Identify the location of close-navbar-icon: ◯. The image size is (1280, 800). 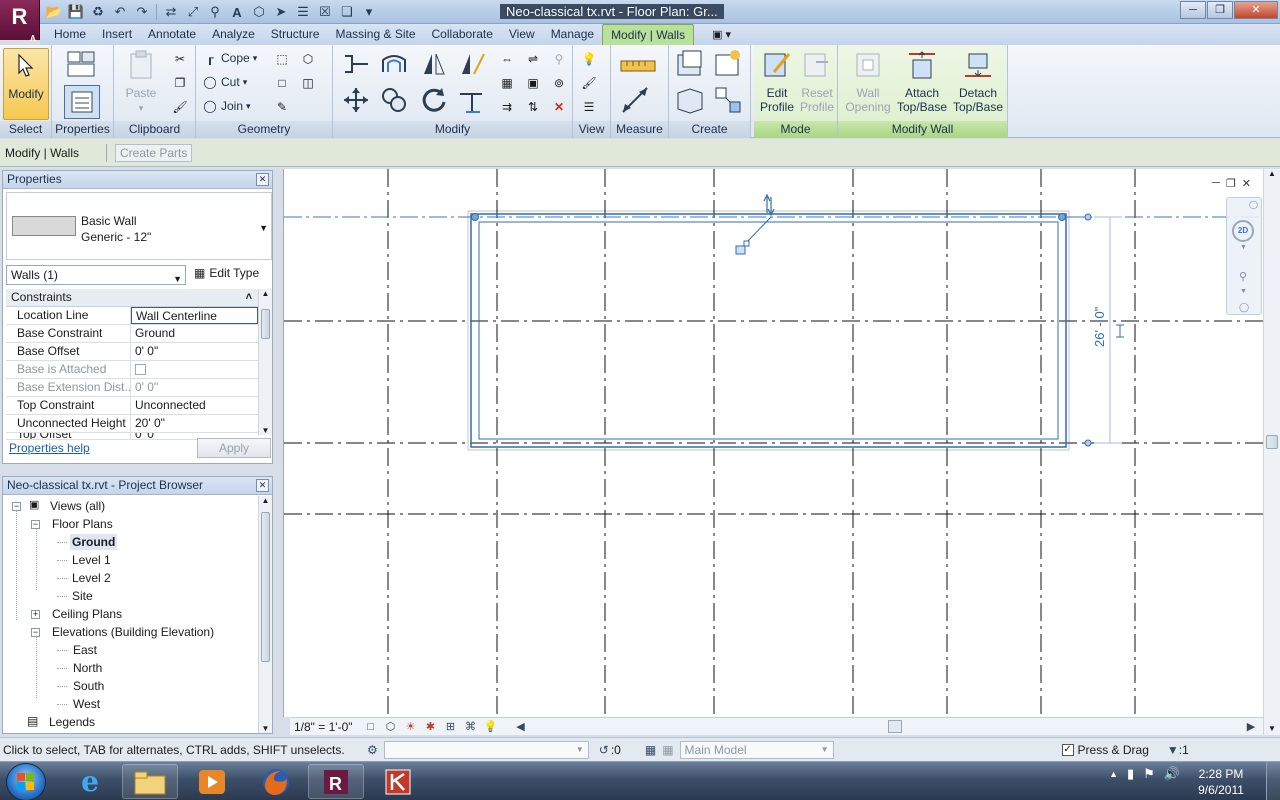
(1253, 204).